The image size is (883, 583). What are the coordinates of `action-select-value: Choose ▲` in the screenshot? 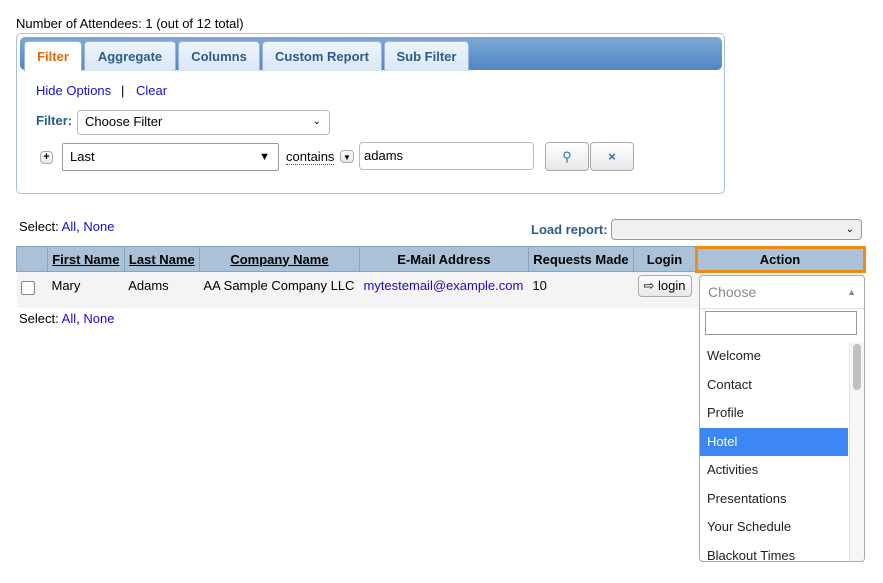 It's located at (782, 292).